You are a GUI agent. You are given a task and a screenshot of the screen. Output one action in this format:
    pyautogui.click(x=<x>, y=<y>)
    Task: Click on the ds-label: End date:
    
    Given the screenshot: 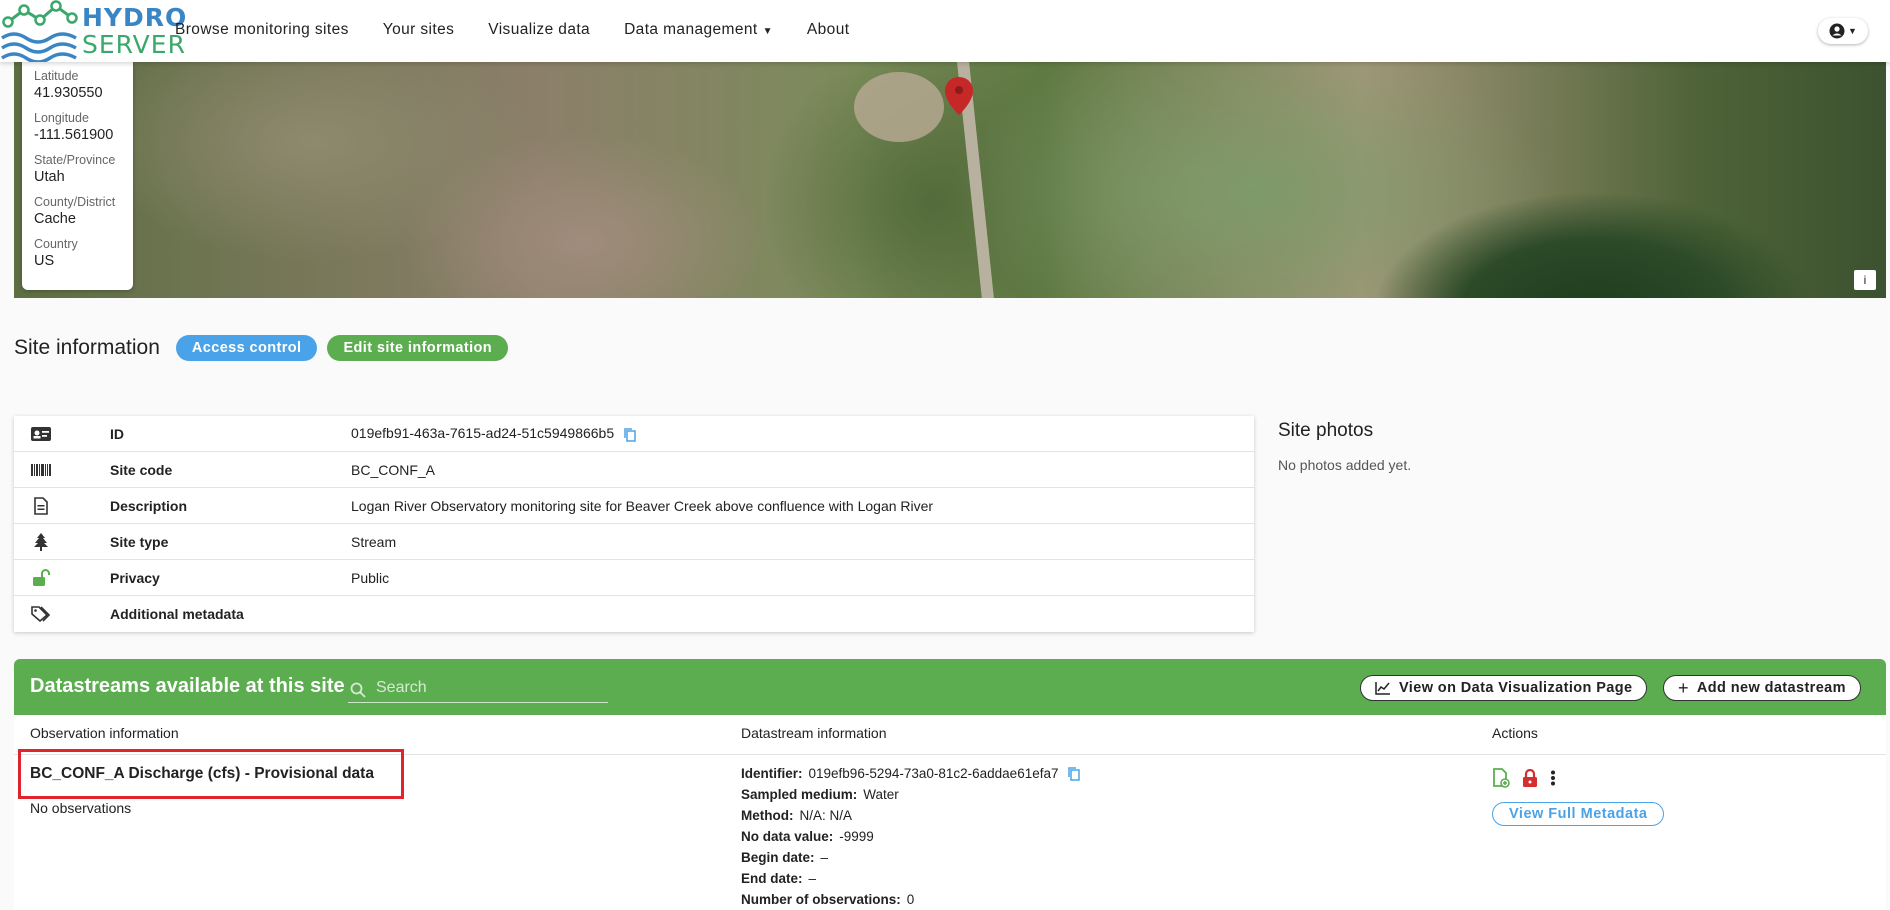 What is the action you would take?
    pyautogui.click(x=772, y=878)
    